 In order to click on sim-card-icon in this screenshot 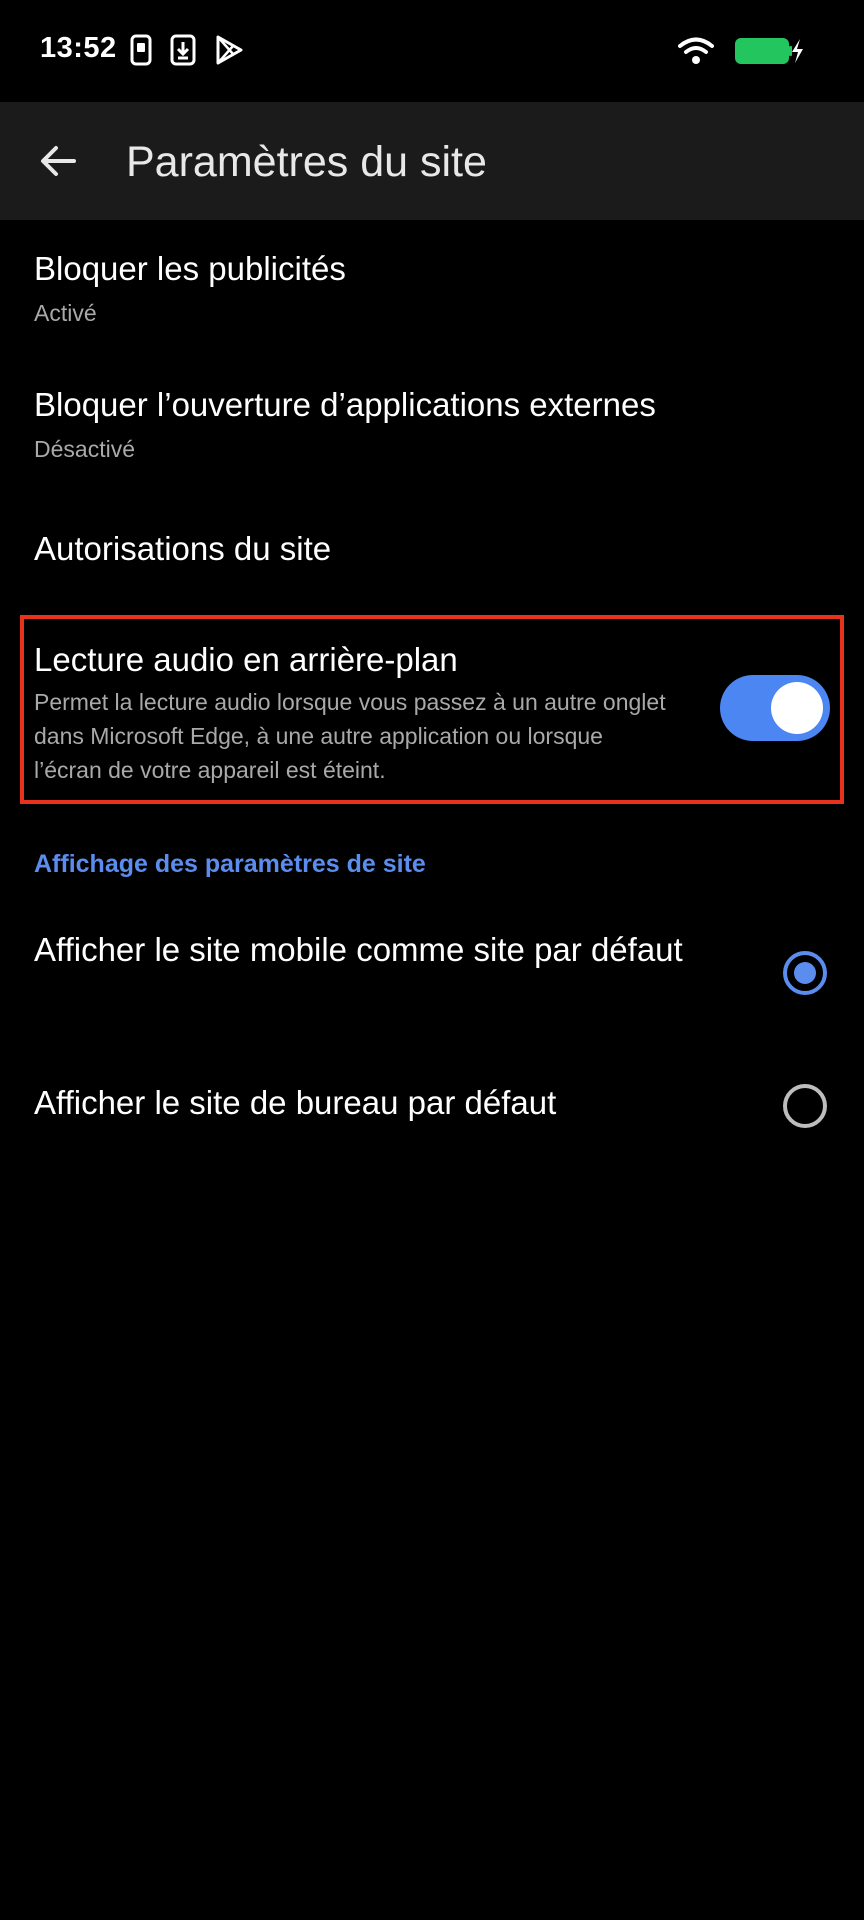, I will do `click(141, 50)`.